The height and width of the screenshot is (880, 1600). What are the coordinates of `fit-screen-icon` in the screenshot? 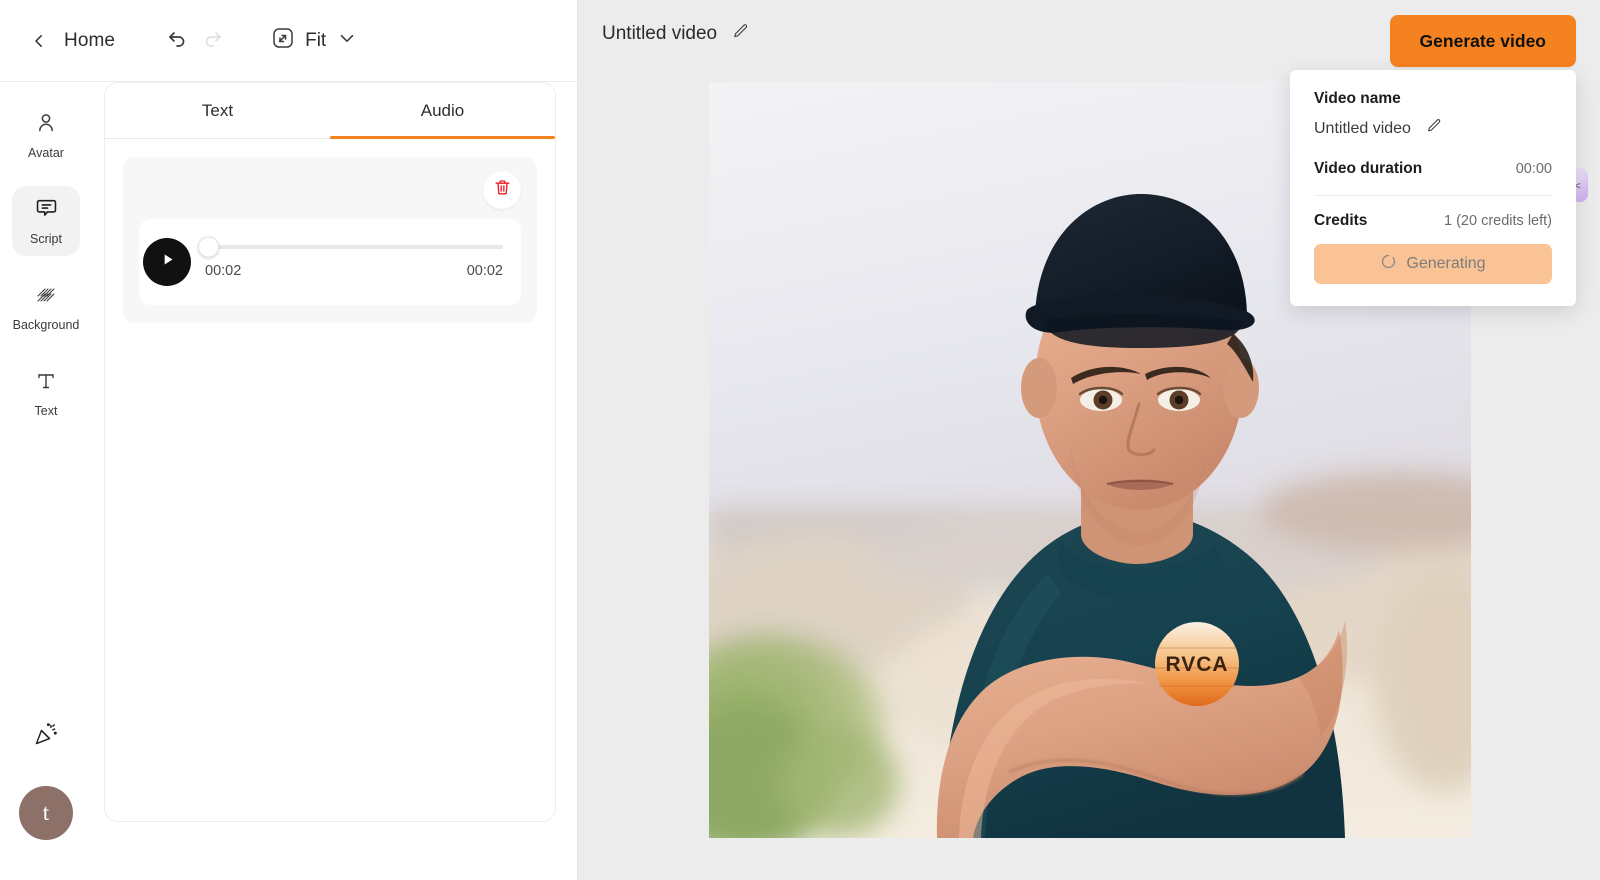 It's located at (283, 40).